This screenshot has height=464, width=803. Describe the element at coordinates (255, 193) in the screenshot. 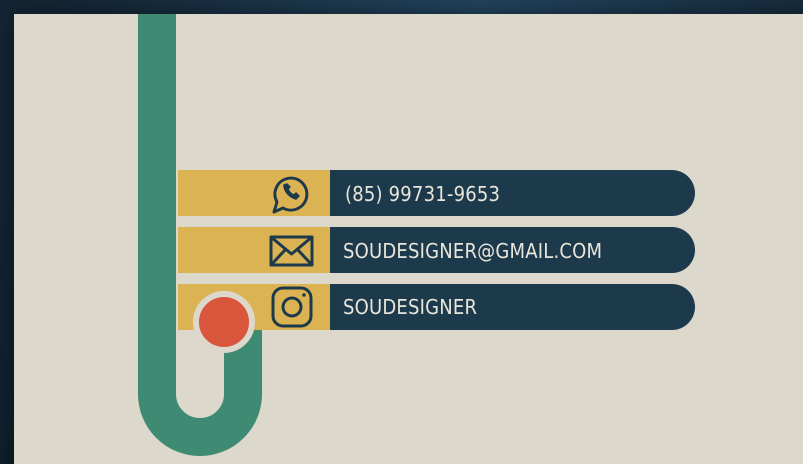

I see `contact-row-phone-mustard` at that location.